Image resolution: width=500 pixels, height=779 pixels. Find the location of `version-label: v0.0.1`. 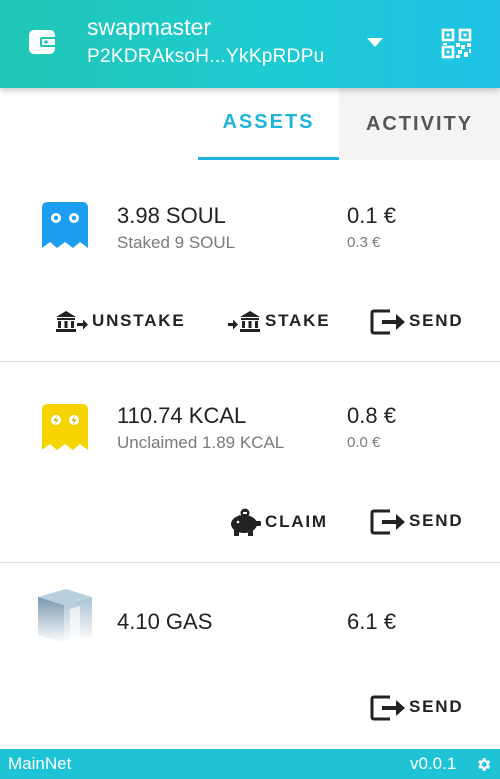

version-label: v0.0.1 is located at coordinates (433, 763).